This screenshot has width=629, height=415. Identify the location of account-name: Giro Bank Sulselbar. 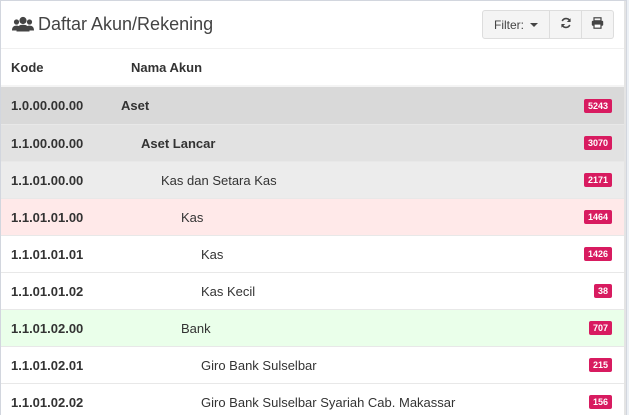
(259, 365).